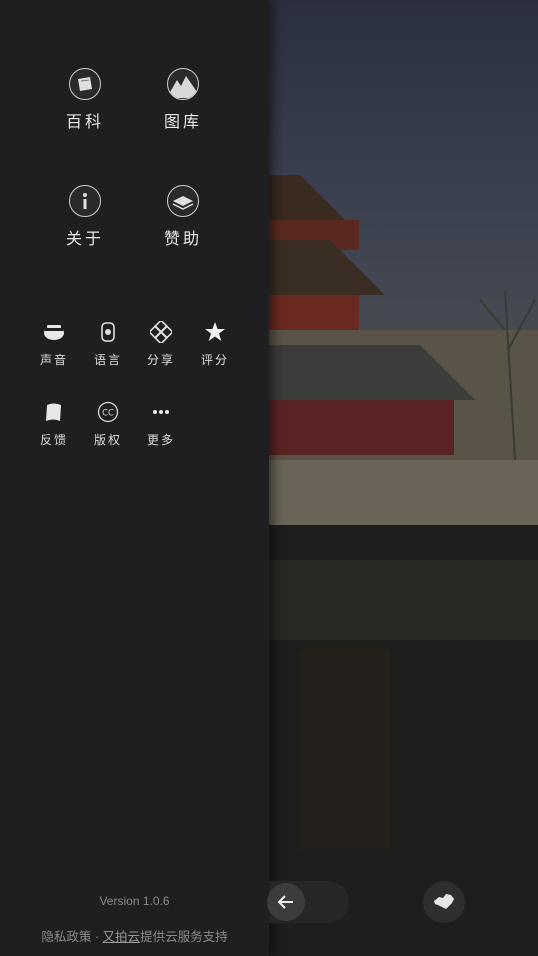 This screenshot has height=956, width=538. I want to click on china-map-button, so click(444, 902).